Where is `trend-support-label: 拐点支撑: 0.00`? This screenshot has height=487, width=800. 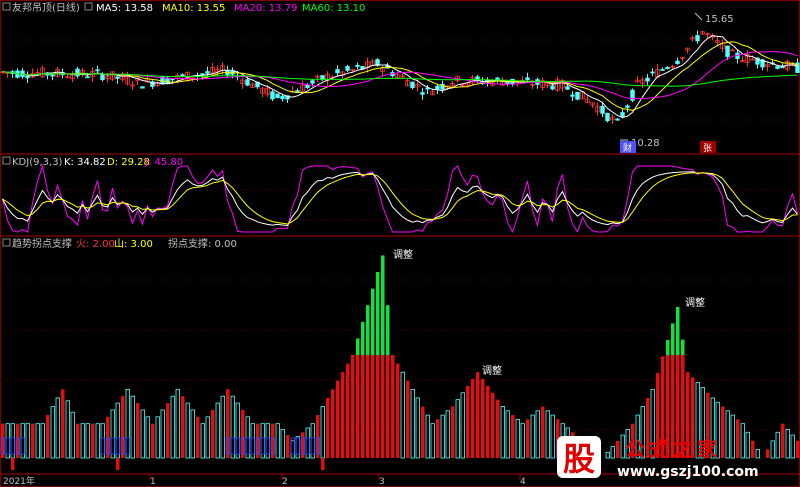
trend-support-label: 拐点支撑: 0.00 is located at coordinates (202, 243).